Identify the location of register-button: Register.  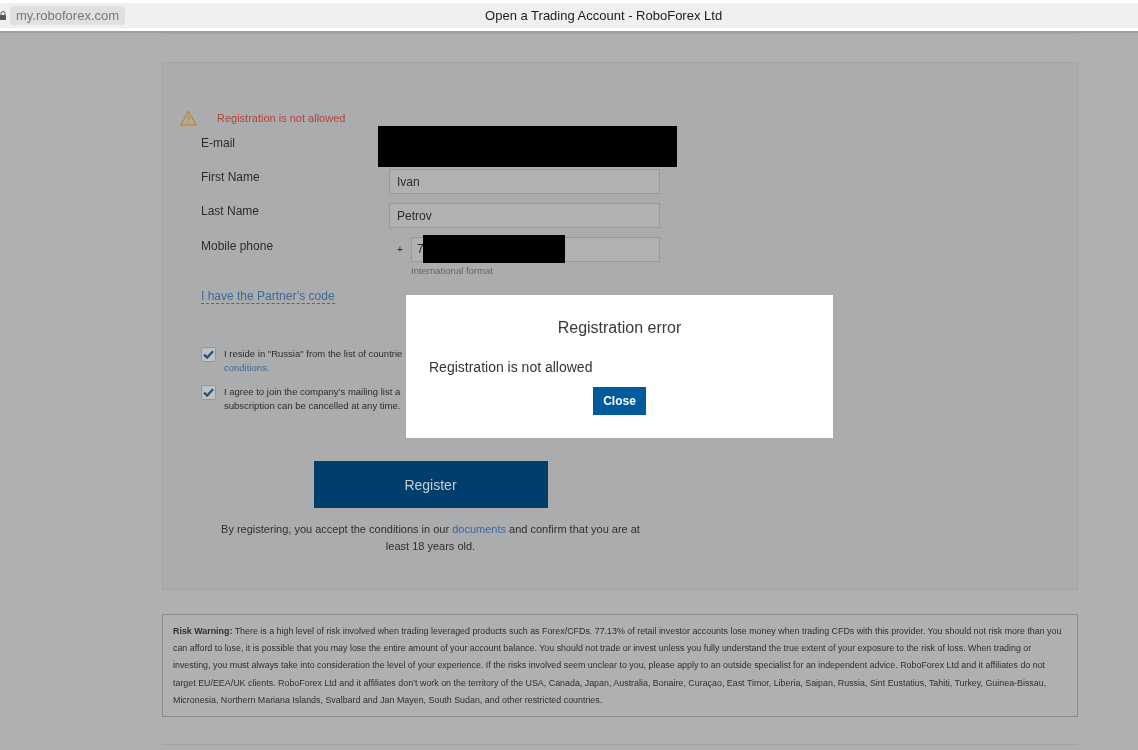
(430, 484).